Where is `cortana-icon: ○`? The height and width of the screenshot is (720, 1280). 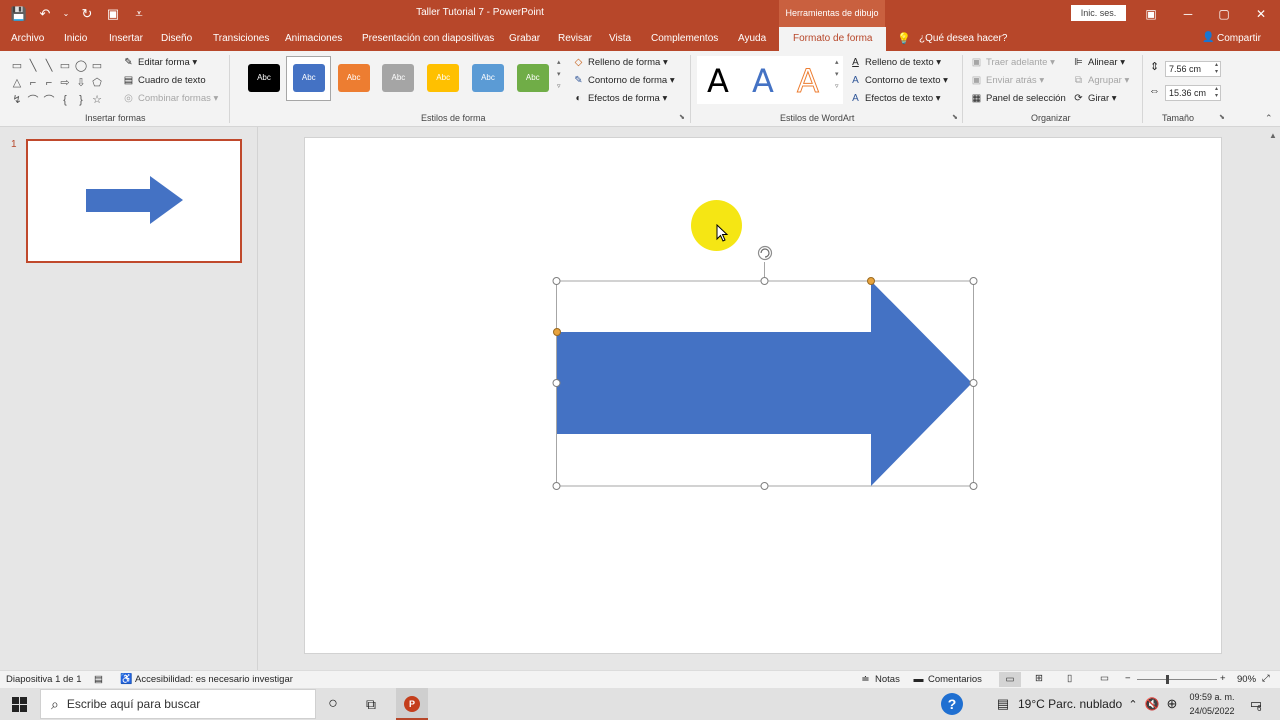
cortana-icon: ○ is located at coordinates (333, 704).